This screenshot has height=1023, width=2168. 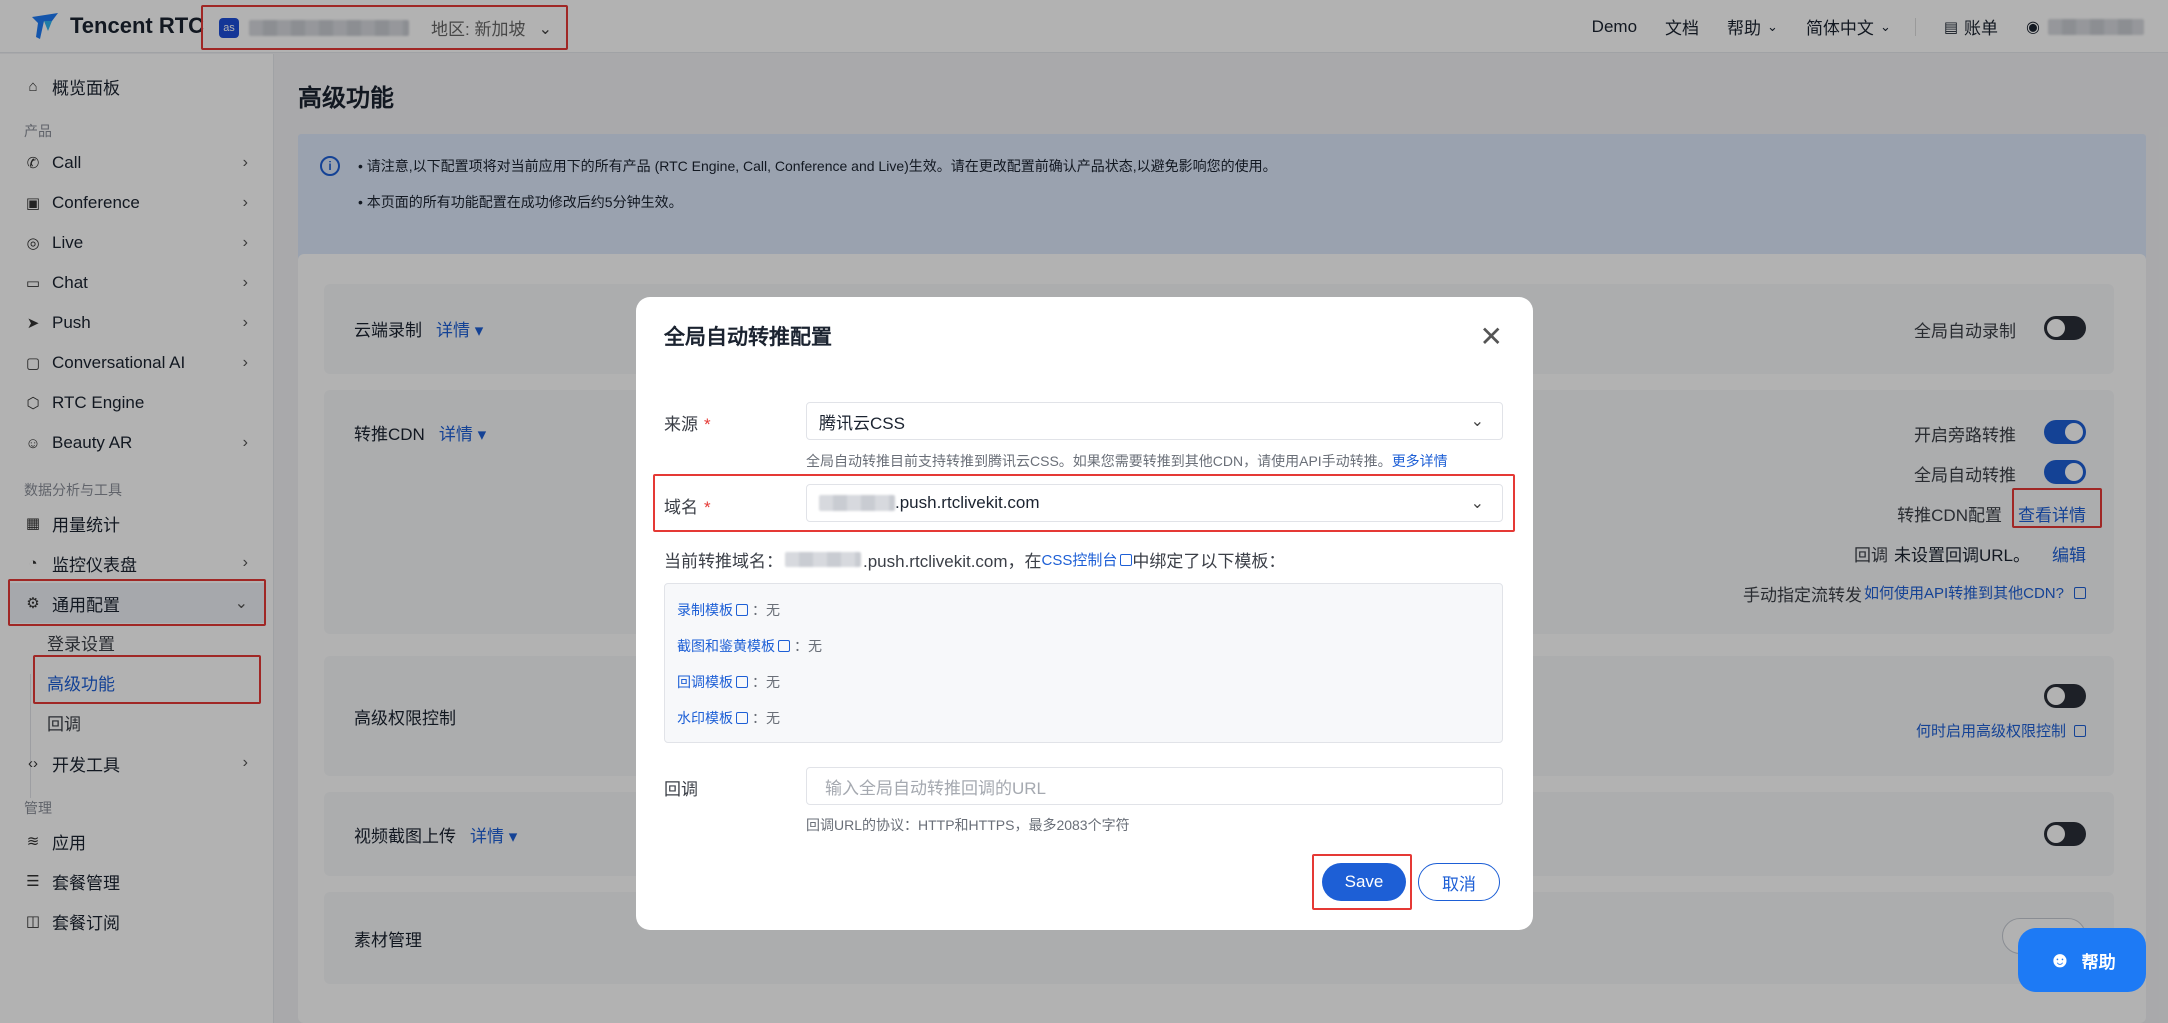 I want to click on callback-url-input: 输入全局自动转推回调的URL, so click(x=1154, y=786).